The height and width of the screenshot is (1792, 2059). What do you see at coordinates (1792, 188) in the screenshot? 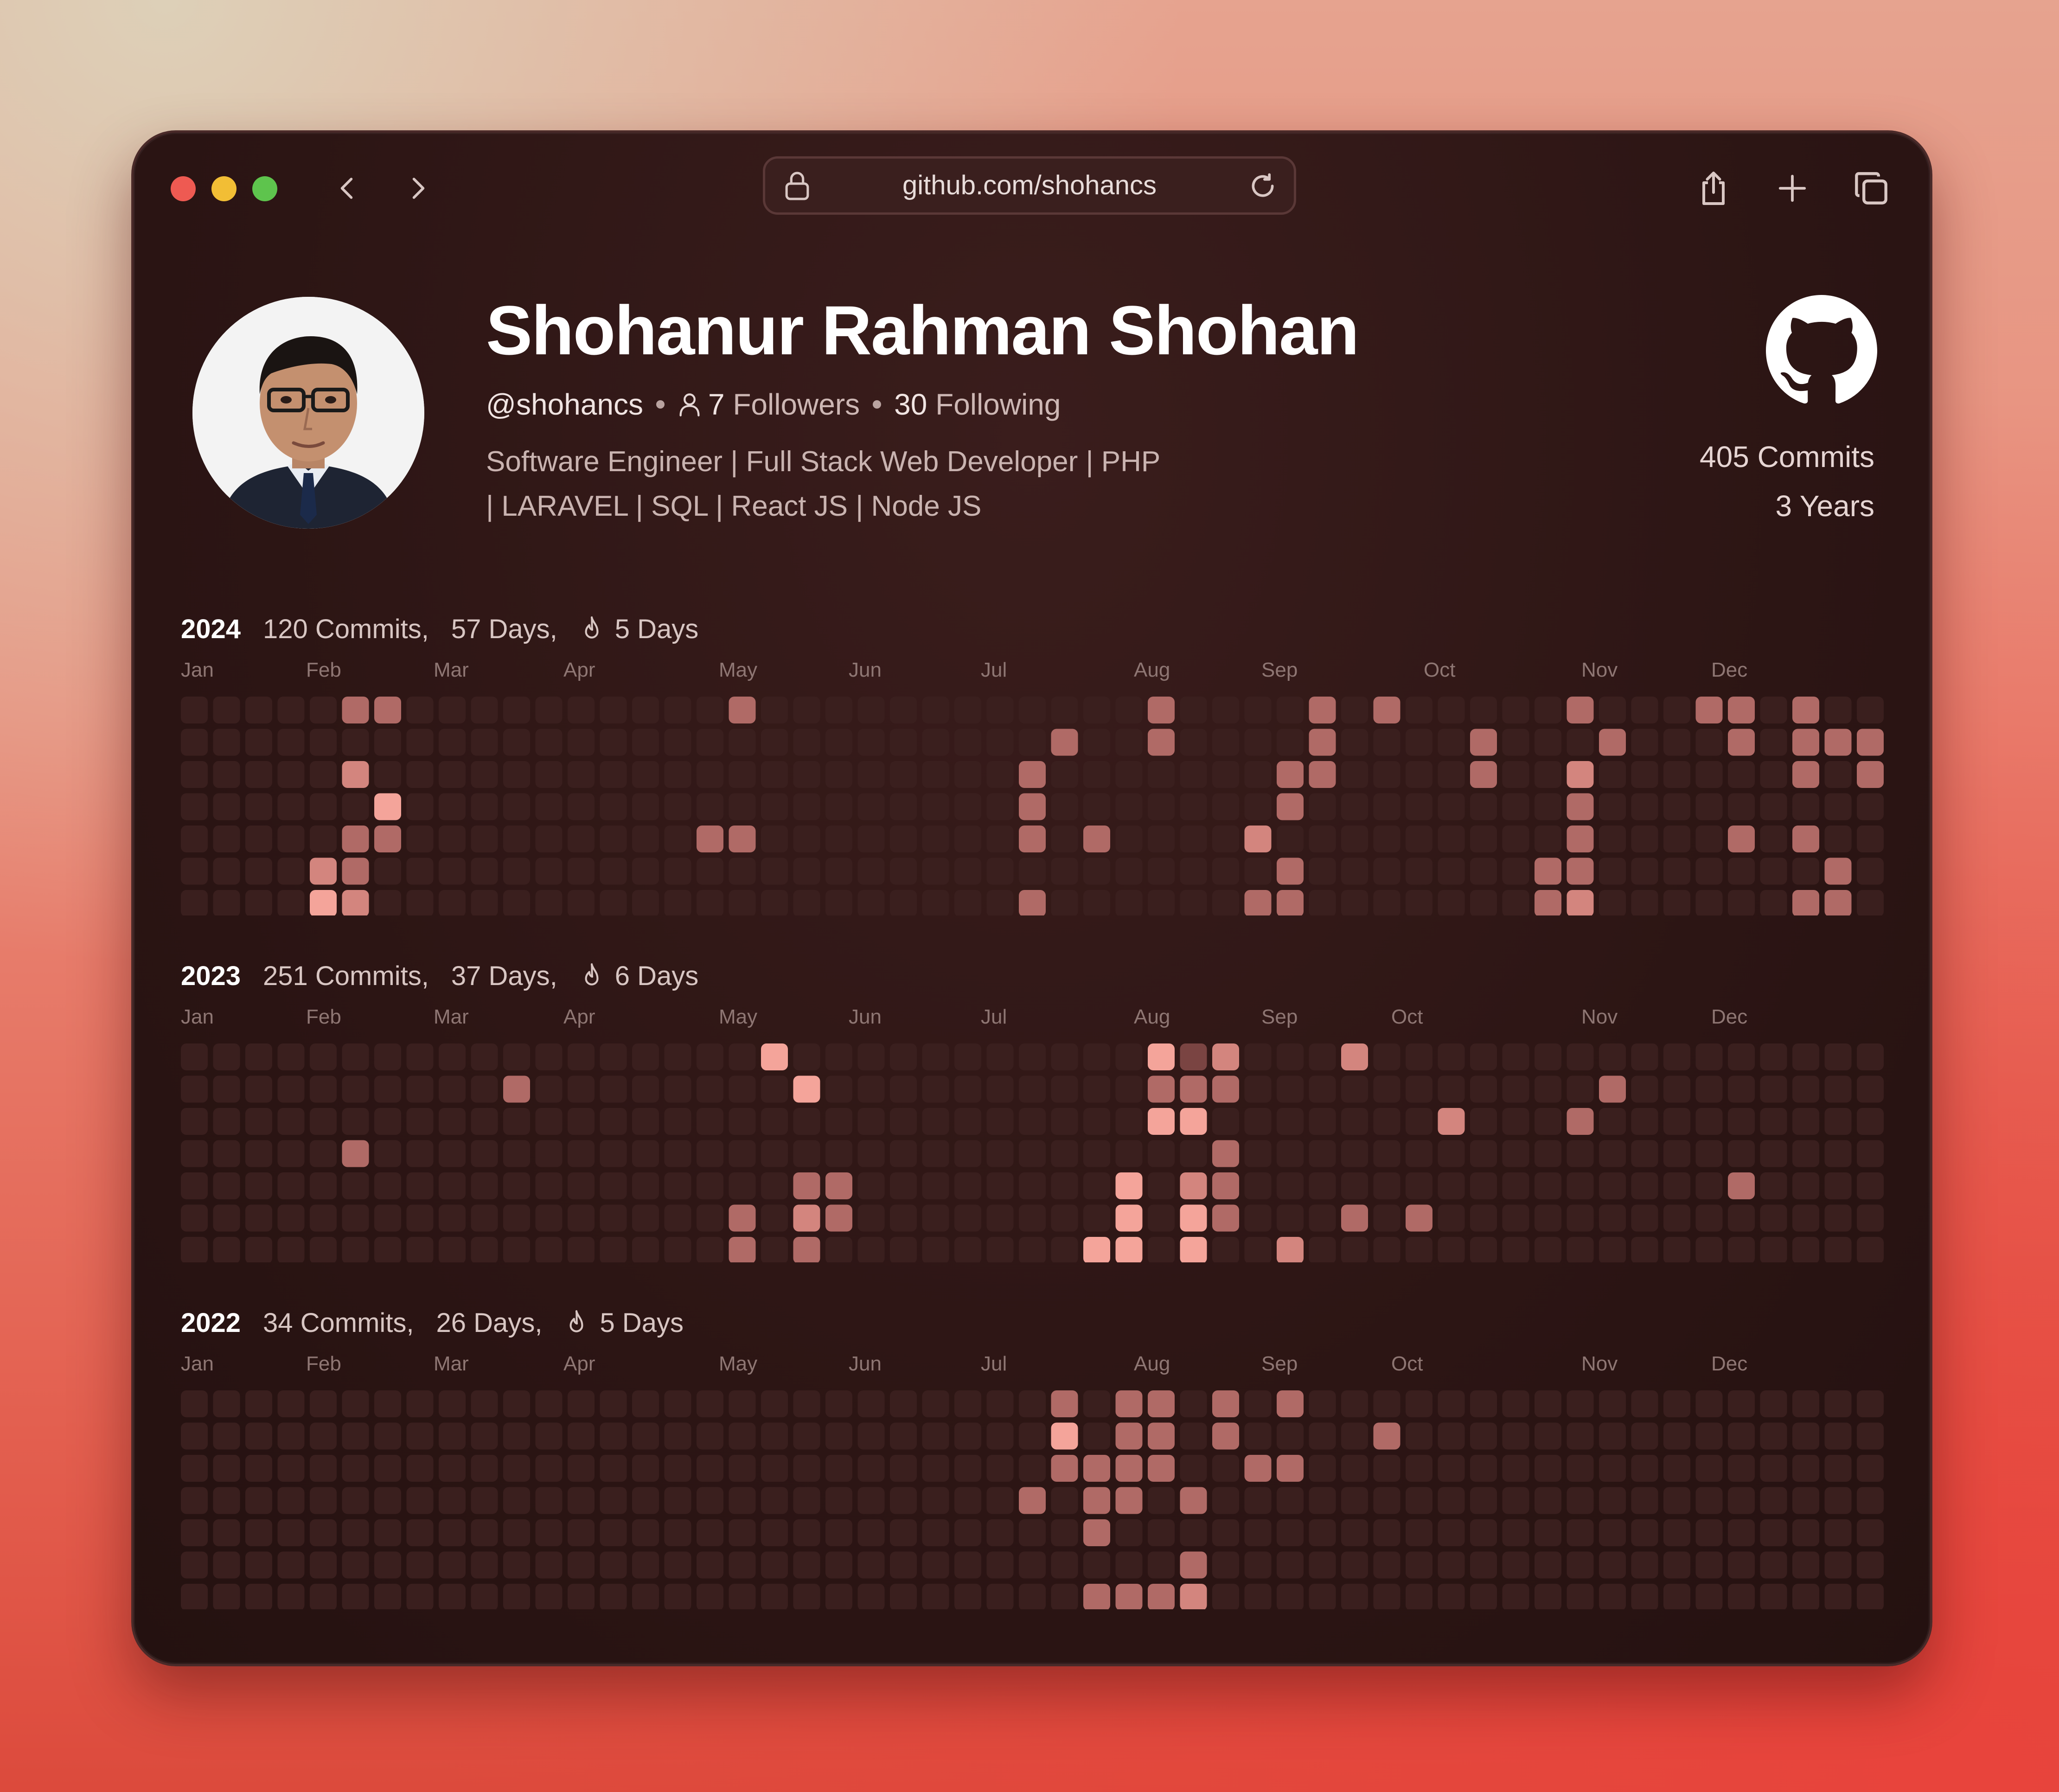
I see `new-tab-button` at bounding box center [1792, 188].